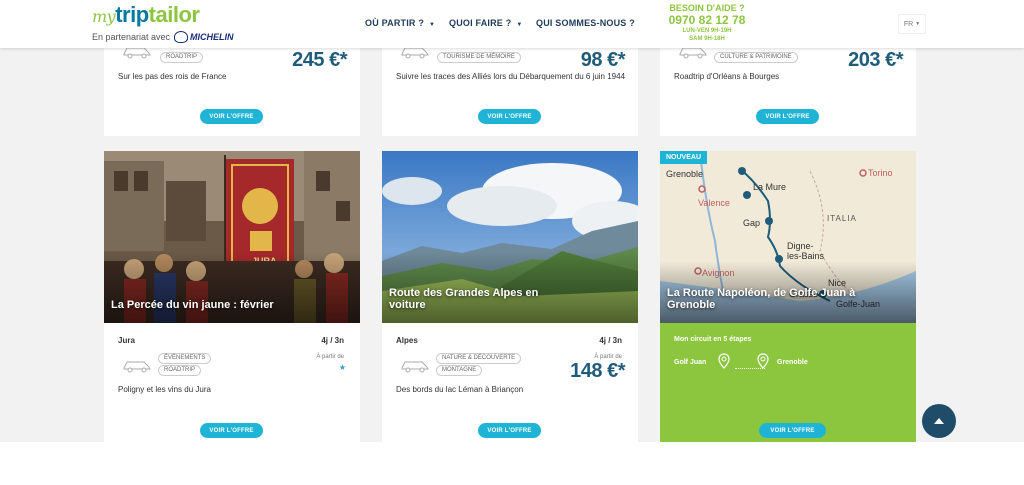 The width and height of the screenshot is (1024, 485). Describe the element at coordinates (342, 367) in the screenshot. I see `star-icon: ★` at that location.